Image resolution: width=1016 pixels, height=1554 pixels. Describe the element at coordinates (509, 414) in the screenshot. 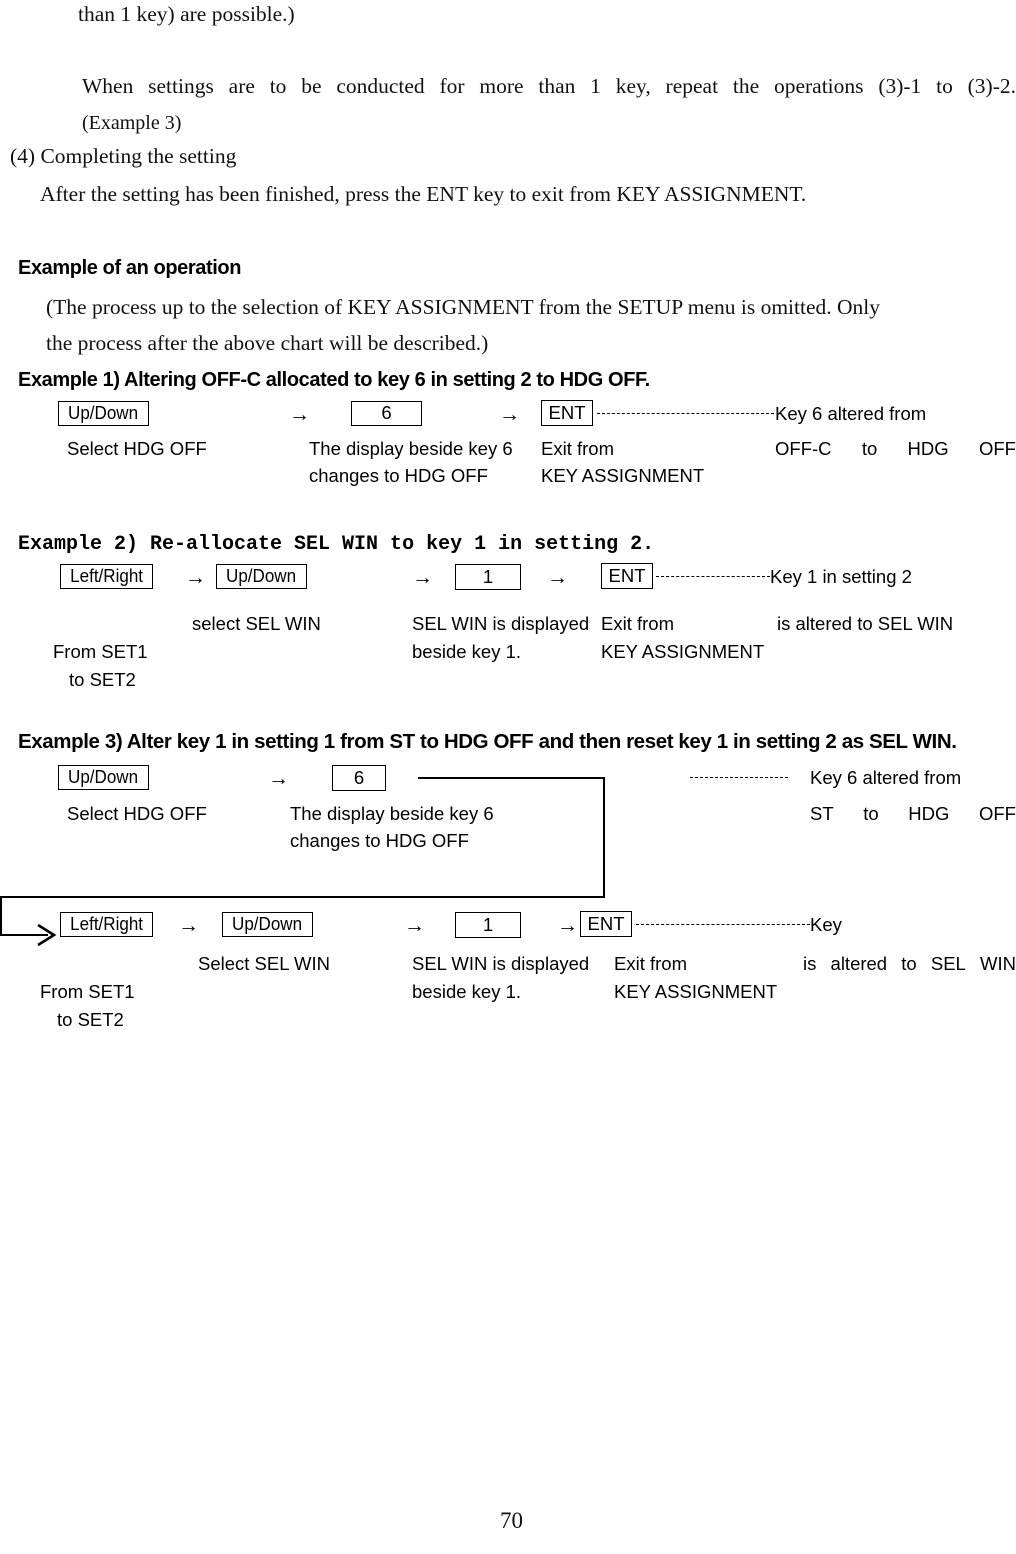

I see `example-1-arrow-2: →` at that location.